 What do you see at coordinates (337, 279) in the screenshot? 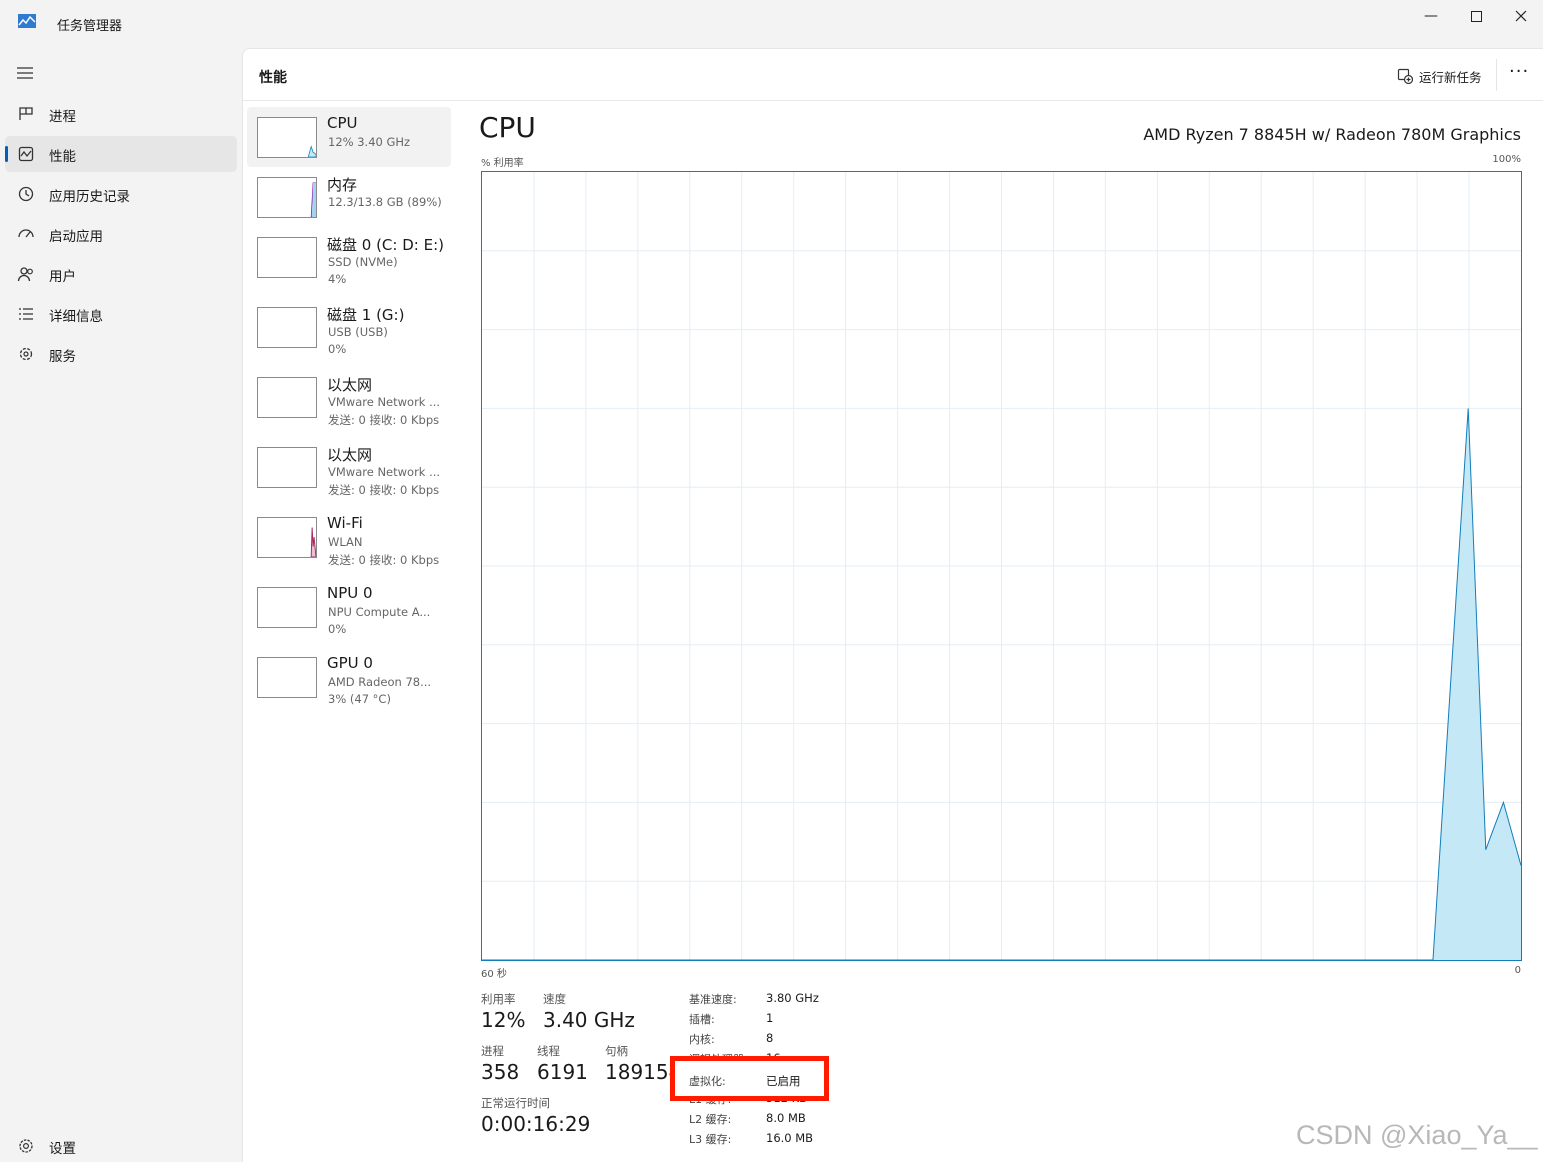
I see `device-usage: 4%` at bounding box center [337, 279].